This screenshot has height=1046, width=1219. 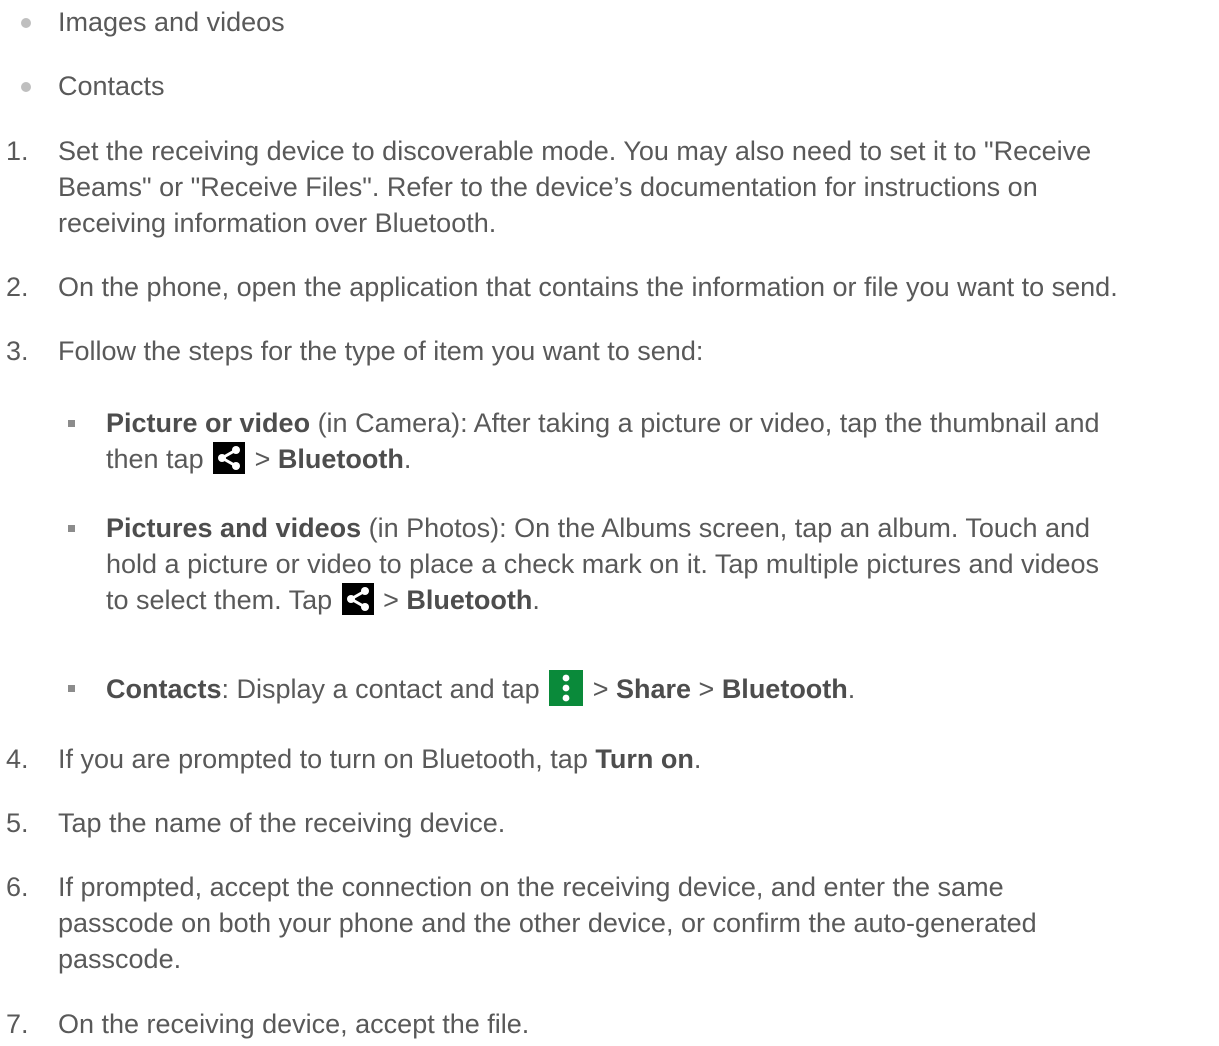 I want to click on substep-title: Pictures and videos, so click(x=234, y=528).